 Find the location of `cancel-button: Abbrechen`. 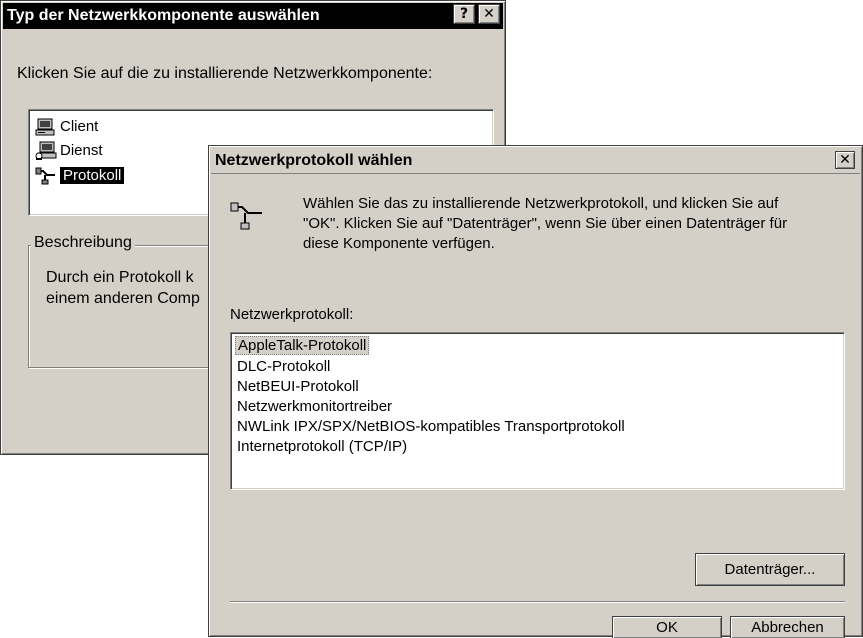

cancel-button: Abbrechen is located at coordinates (787, 627).